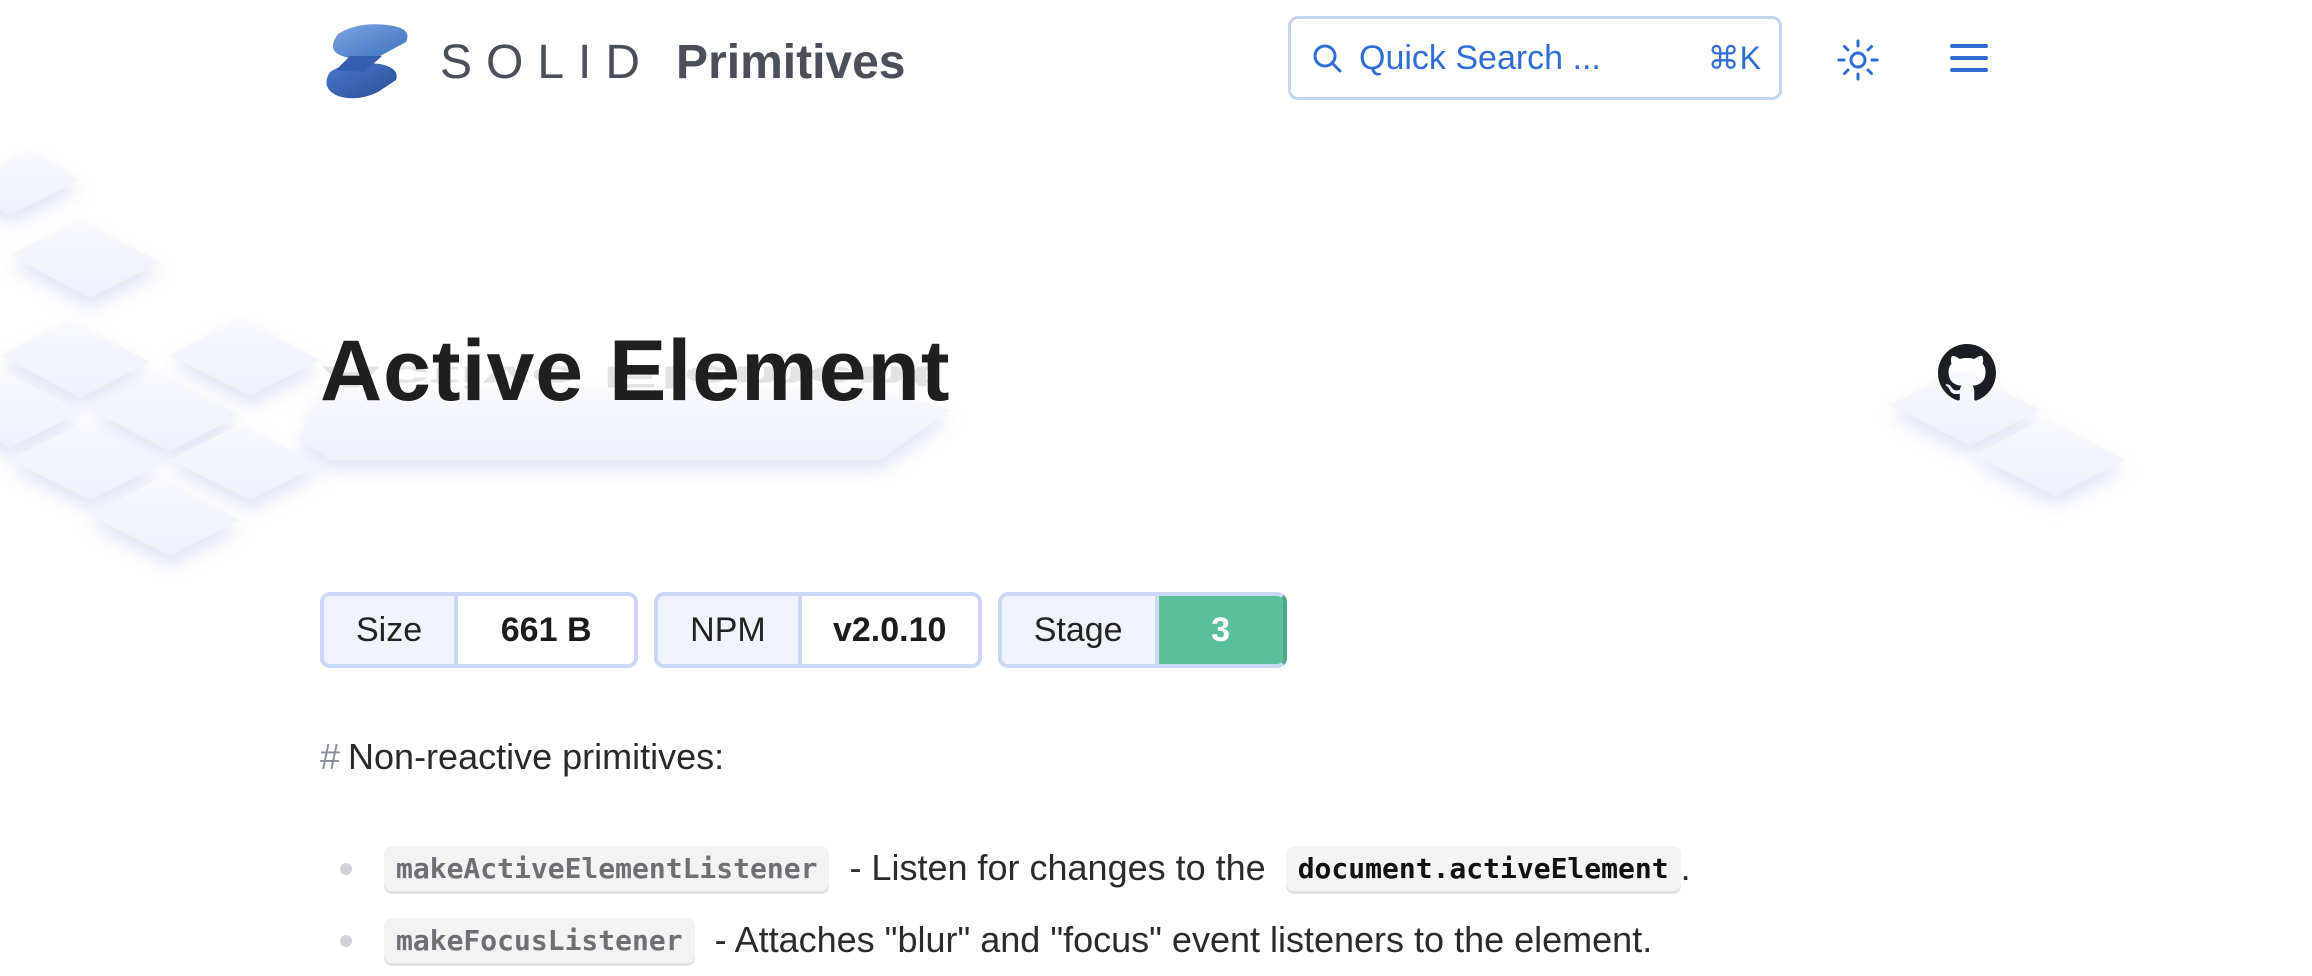  What do you see at coordinates (673, 62) in the screenshot?
I see `brand-wordmark: SOLID Primitives` at bounding box center [673, 62].